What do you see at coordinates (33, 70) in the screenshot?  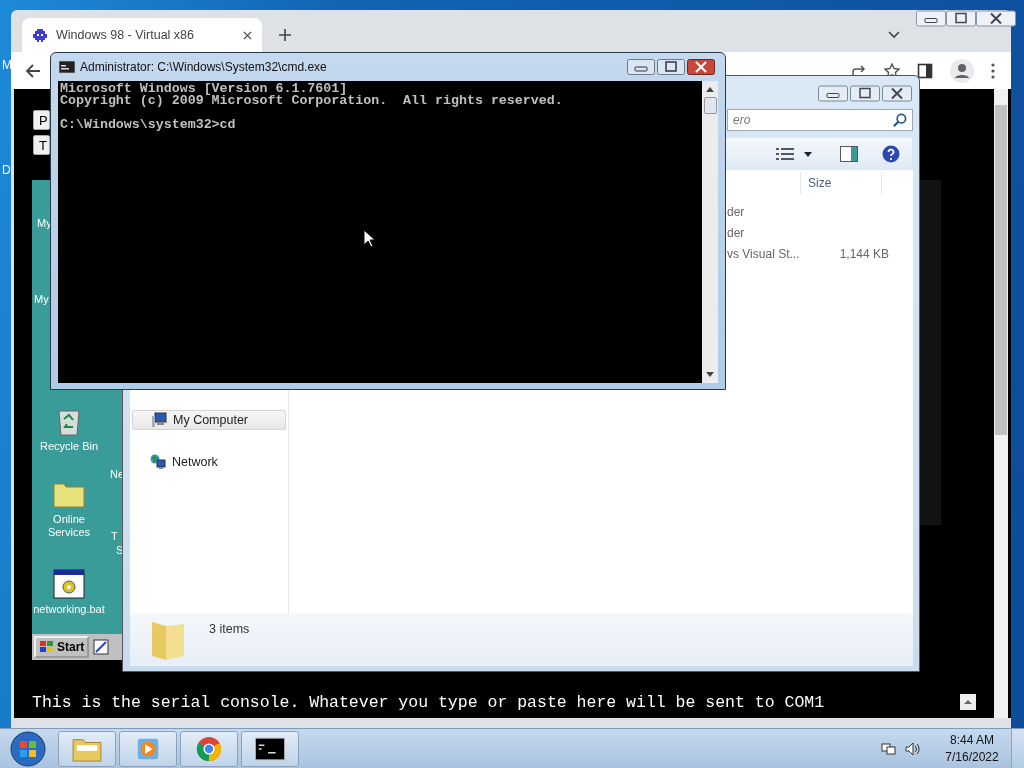 I see `back-arrow-icon` at bounding box center [33, 70].